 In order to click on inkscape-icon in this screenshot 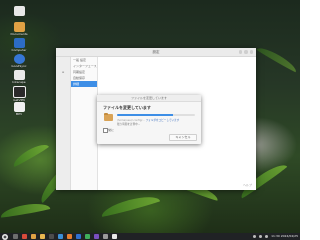, I will do `click(19, 75)`.